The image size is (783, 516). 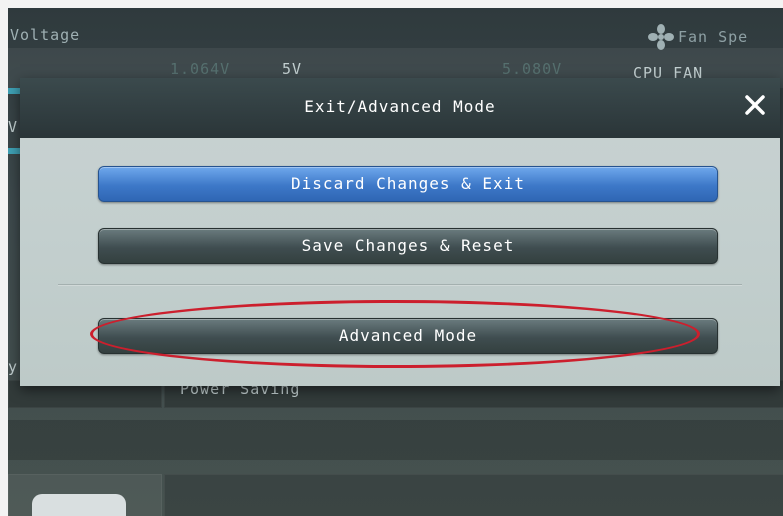 What do you see at coordinates (755, 105) in the screenshot?
I see `close-icon` at bounding box center [755, 105].